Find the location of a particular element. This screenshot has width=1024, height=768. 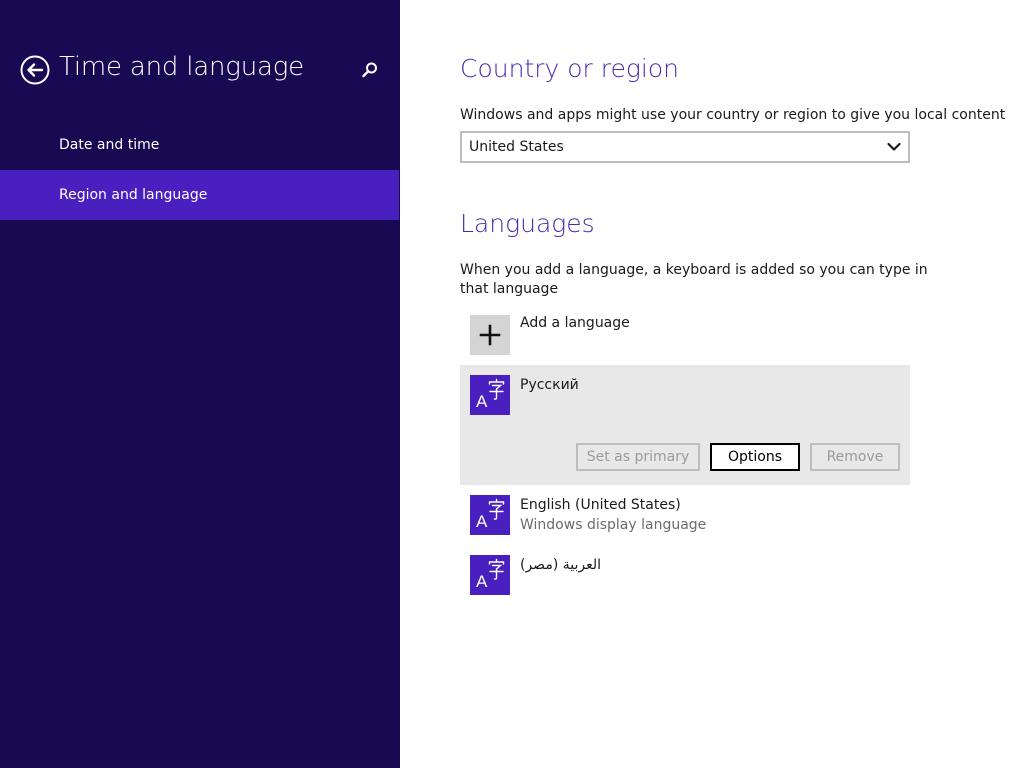

nav-item-region-and-language: Region and language is located at coordinates (199, 195).